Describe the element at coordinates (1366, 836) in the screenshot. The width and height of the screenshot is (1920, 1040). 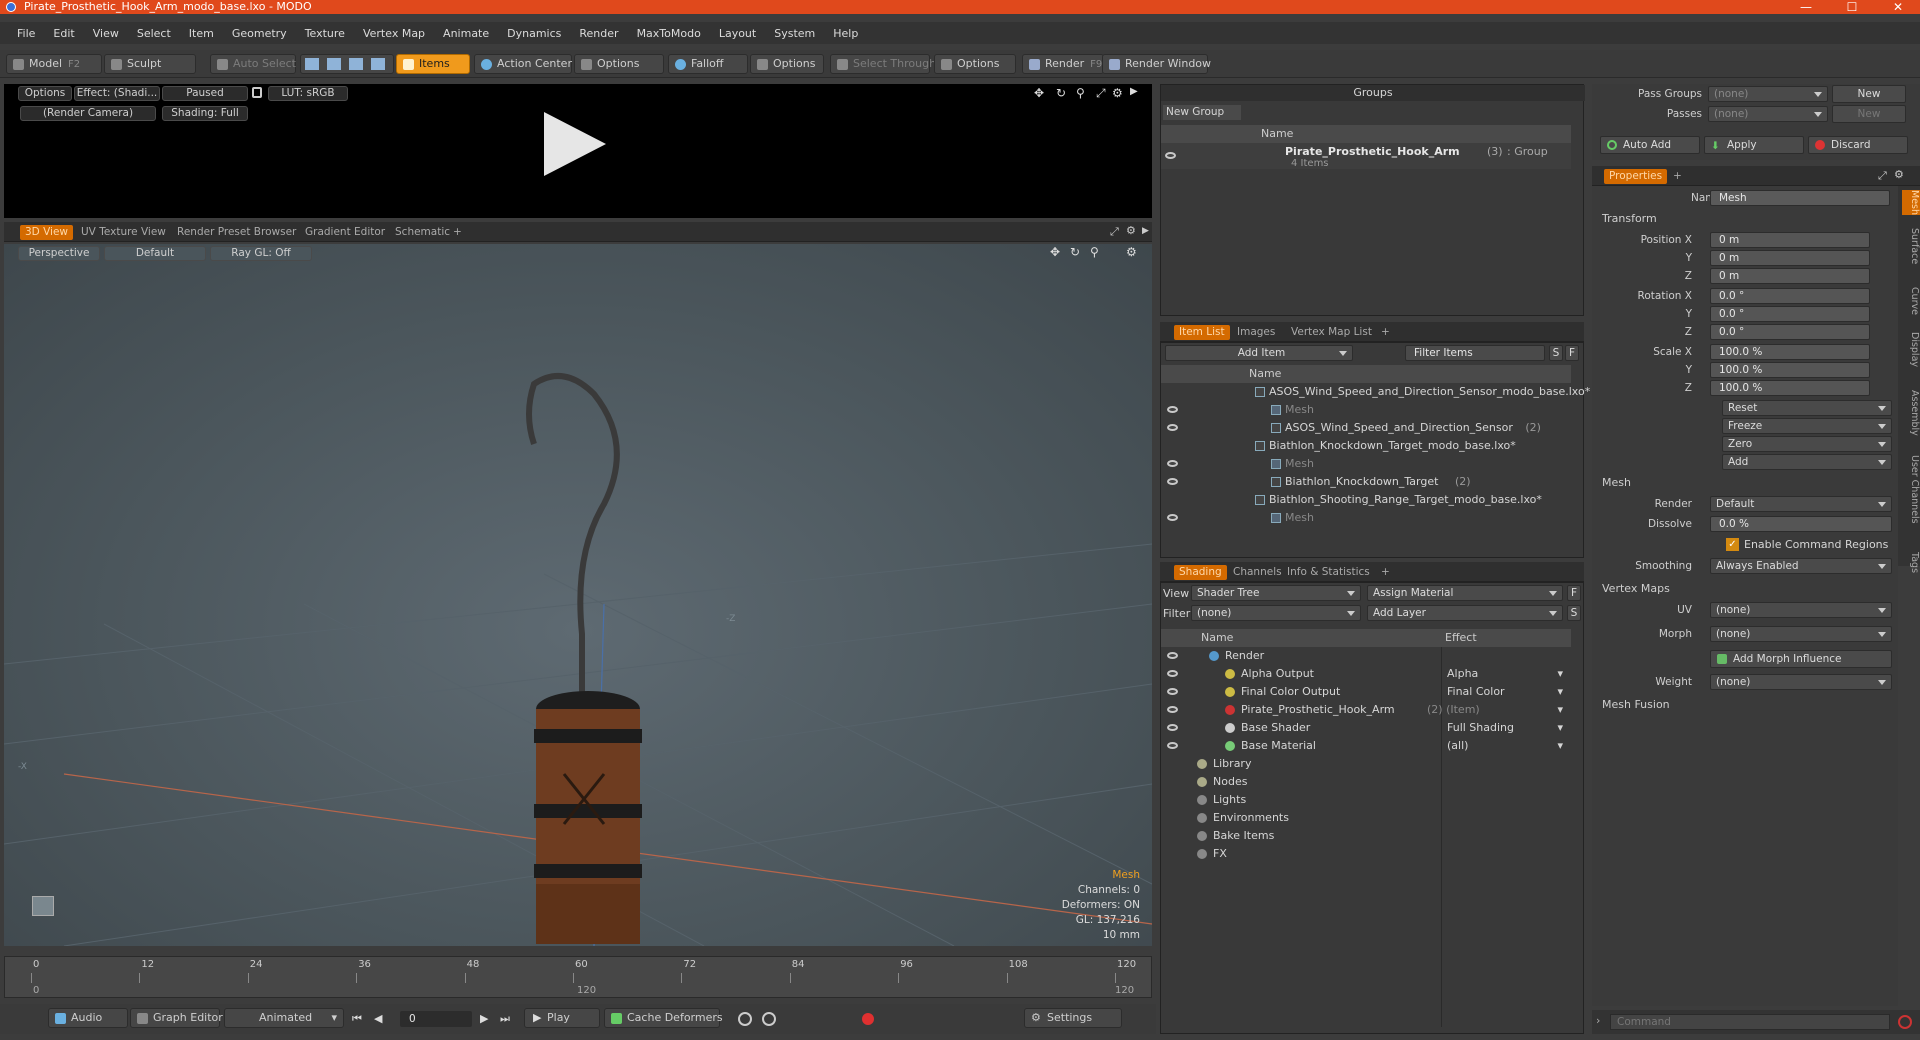
I see `shader-tree-row: Bake Items` at that location.